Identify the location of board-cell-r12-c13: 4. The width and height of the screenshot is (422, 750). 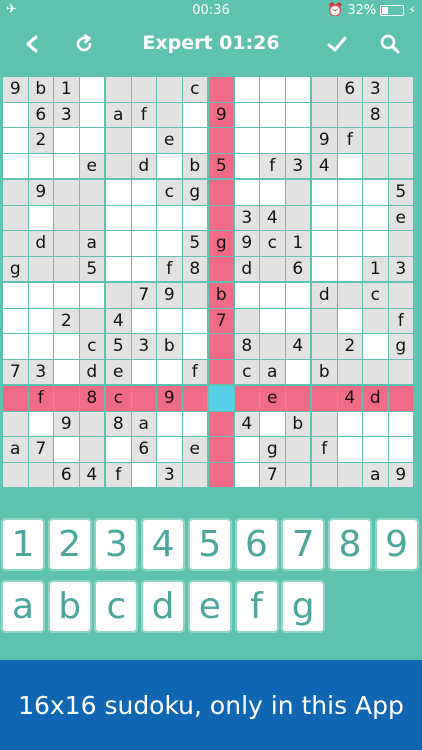
(349, 398).